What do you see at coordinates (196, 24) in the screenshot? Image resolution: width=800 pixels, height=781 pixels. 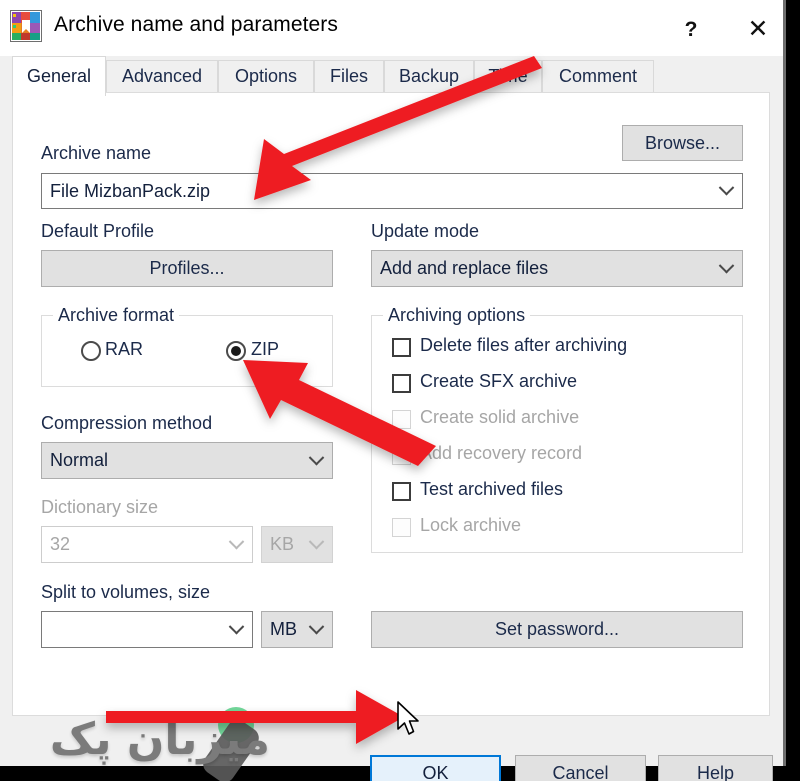 I see `window-title: Archive name and parameters` at bounding box center [196, 24].